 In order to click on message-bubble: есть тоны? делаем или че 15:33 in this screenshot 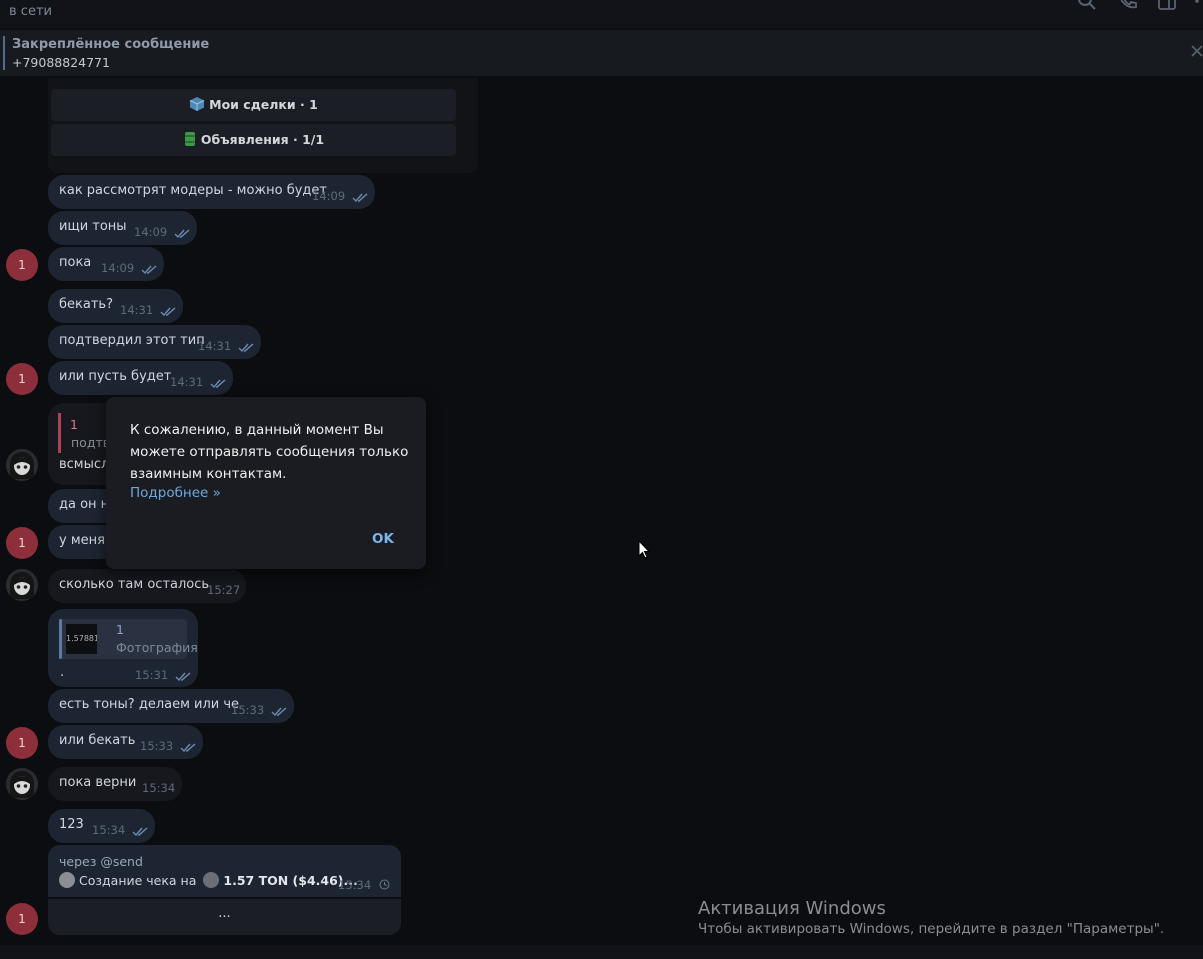, I will do `click(171, 706)`.